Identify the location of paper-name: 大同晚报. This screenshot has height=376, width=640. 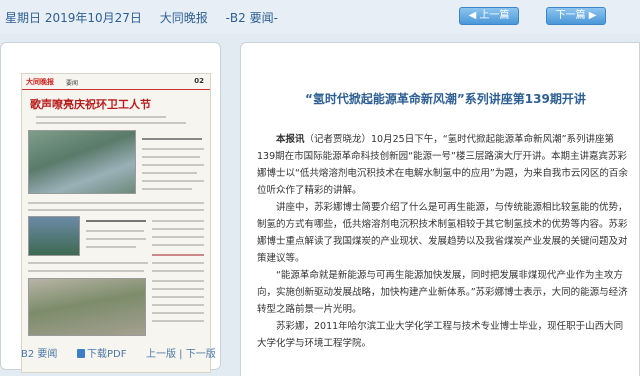
(183, 18).